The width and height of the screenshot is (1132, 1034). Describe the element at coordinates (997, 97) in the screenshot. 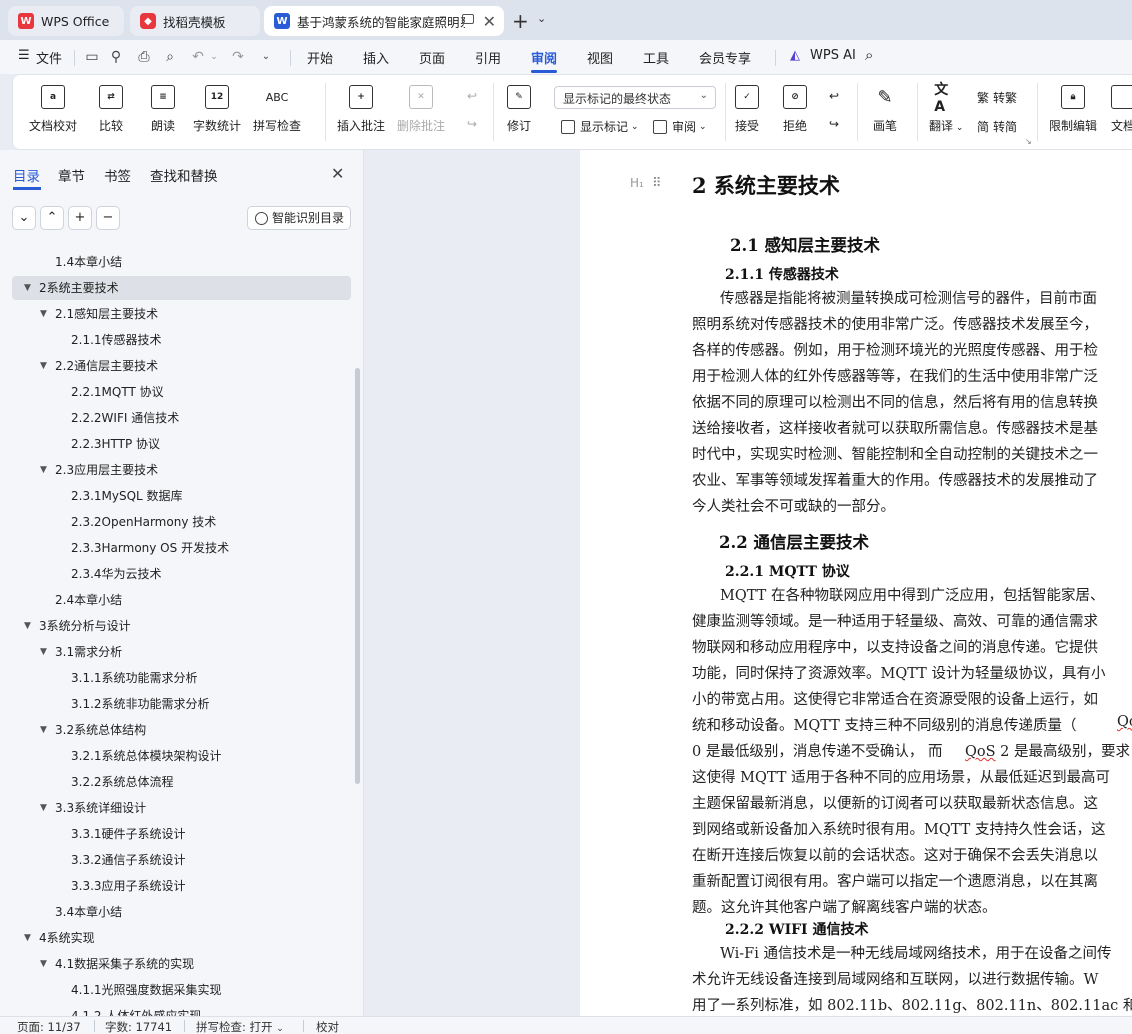

I see `to-traditional-button: 繁 转繁` at that location.